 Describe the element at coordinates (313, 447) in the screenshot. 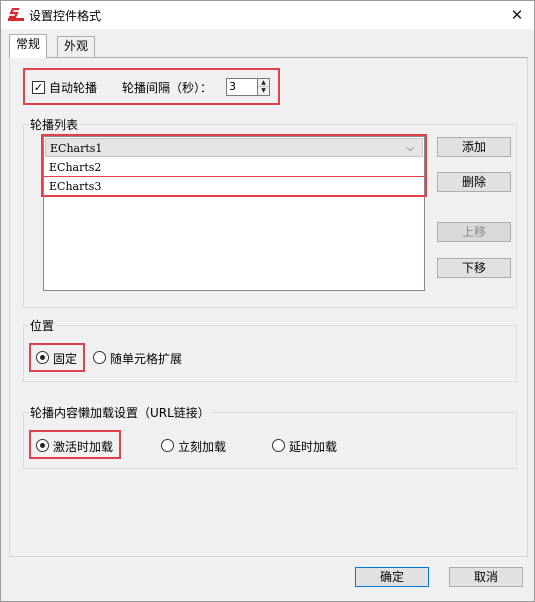

I see `lazy-delay-label: 延时加载` at that location.